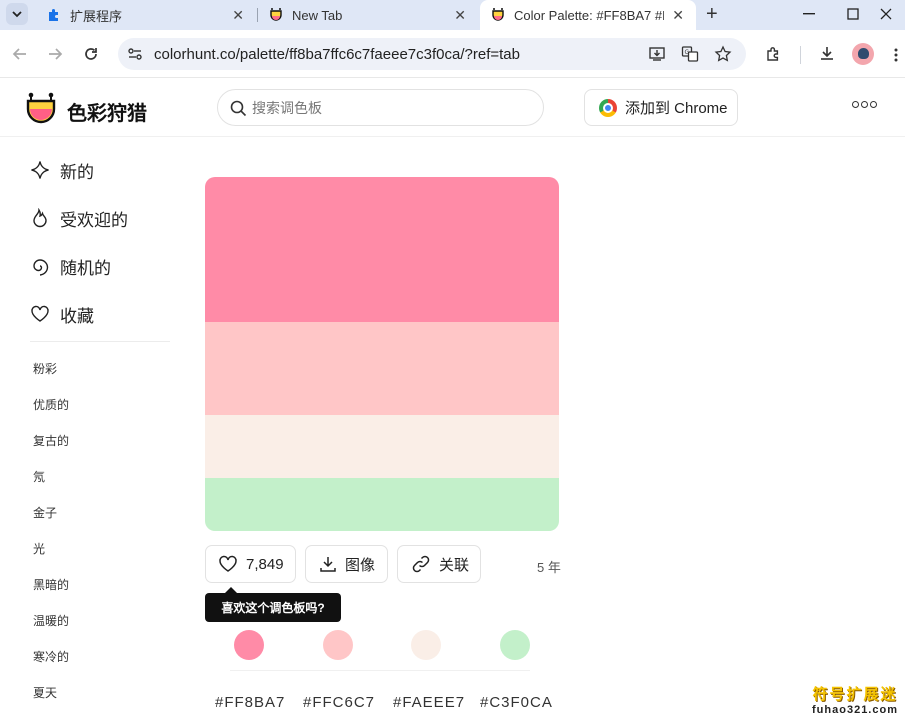  What do you see at coordinates (429, 702) in the screenshot?
I see `hex-code: #FAEEE7` at bounding box center [429, 702].